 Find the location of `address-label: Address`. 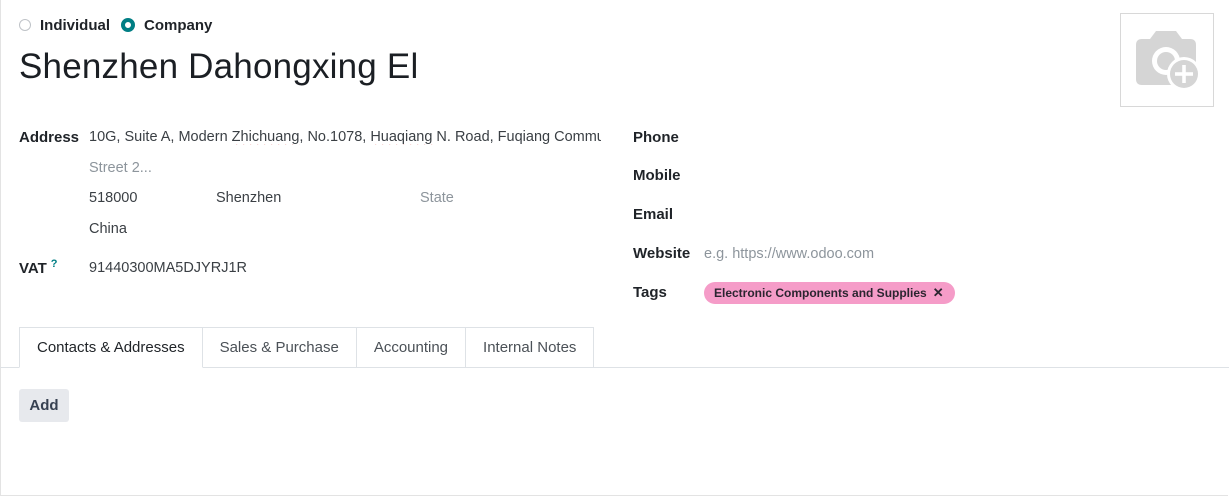

address-label: Address is located at coordinates (49, 137).